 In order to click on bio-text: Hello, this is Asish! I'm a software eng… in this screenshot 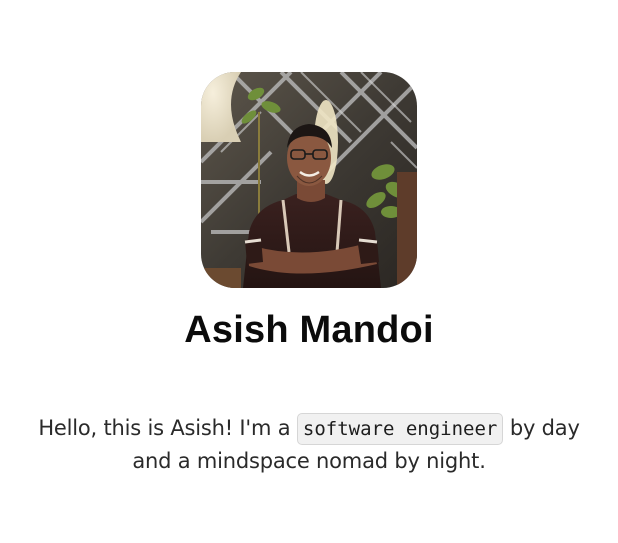, I will do `click(309, 445)`.